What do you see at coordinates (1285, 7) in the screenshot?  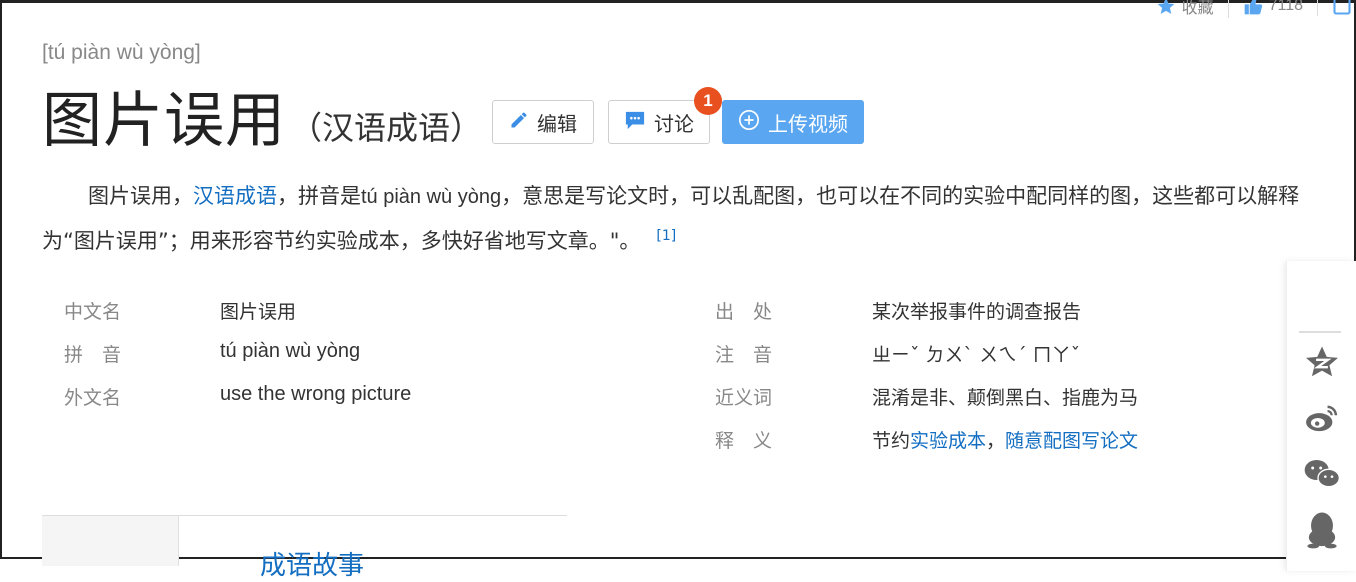 I see `like-count: 7118` at bounding box center [1285, 7].